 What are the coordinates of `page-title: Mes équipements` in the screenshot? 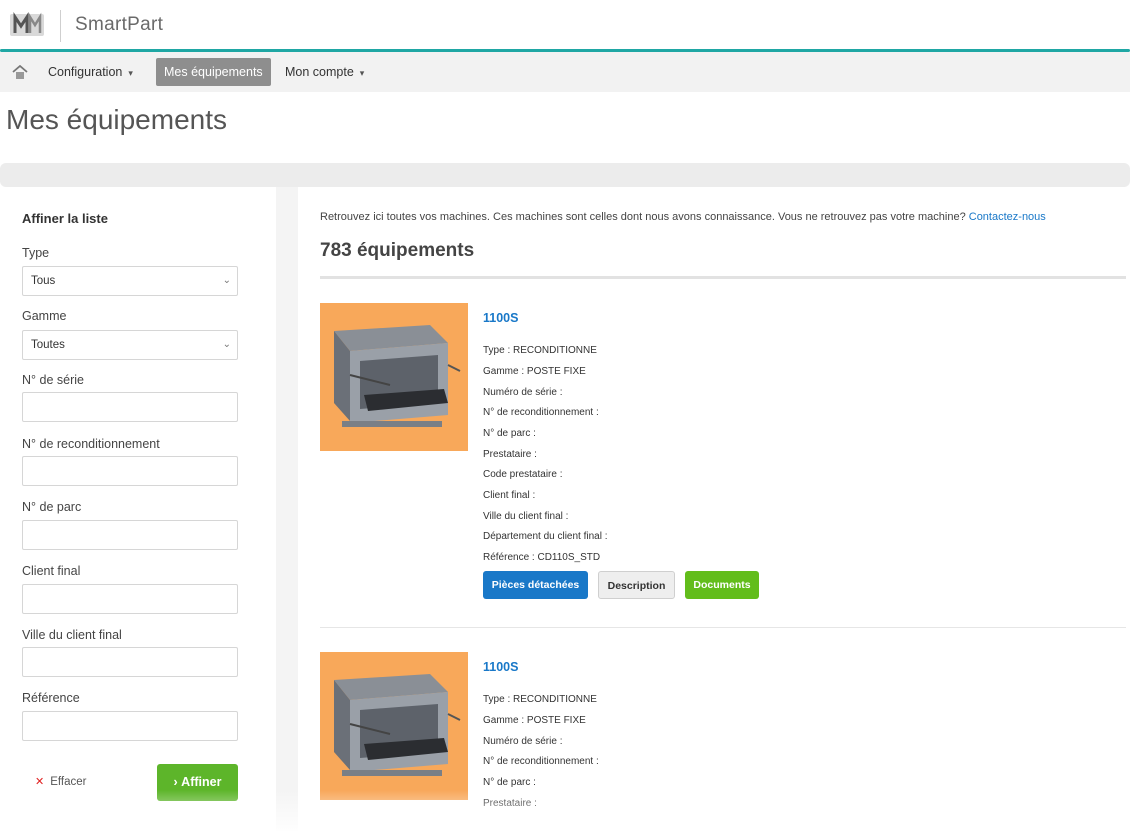 It's located at (117, 119).